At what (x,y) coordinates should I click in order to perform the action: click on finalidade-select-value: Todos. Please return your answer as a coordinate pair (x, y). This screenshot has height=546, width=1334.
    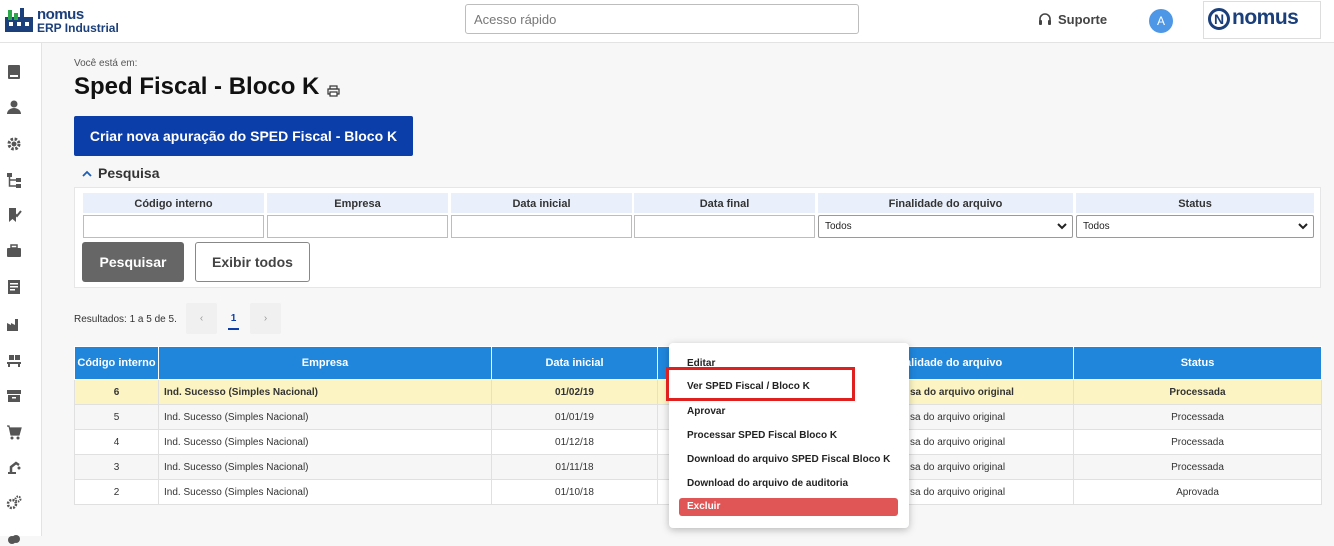
    Looking at the image, I should click on (838, 226).